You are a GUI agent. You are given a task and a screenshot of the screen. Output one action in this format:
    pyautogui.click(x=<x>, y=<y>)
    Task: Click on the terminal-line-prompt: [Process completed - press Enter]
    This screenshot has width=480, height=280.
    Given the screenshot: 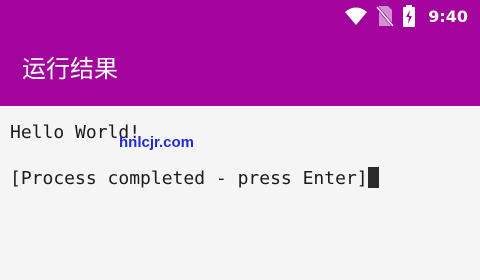 What is the action you would take?
    pyautogui.click(x=194, y=178)
    